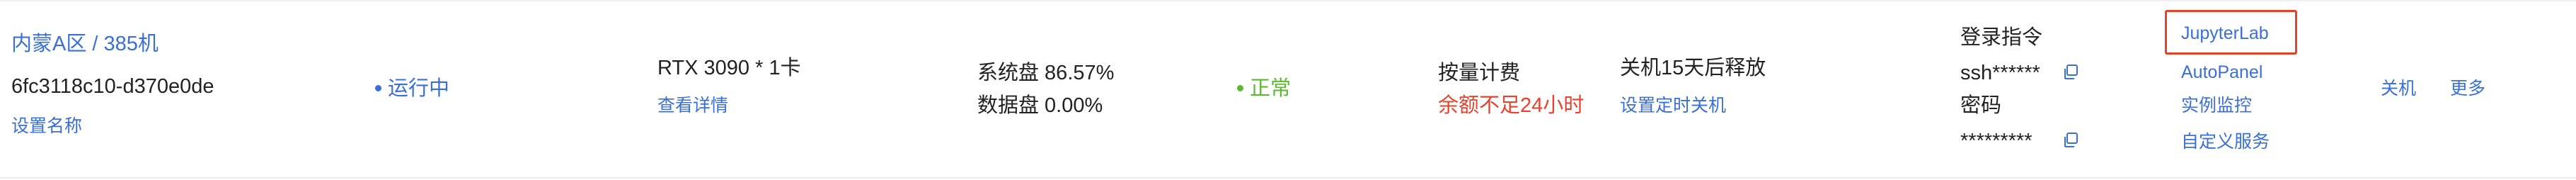 The image size is (2576, 180). What do you see at coordinates (1512, 105) in the screenshot?
I see `balance-warning: 余额不足24小时` at bounding box center [1512, 105].